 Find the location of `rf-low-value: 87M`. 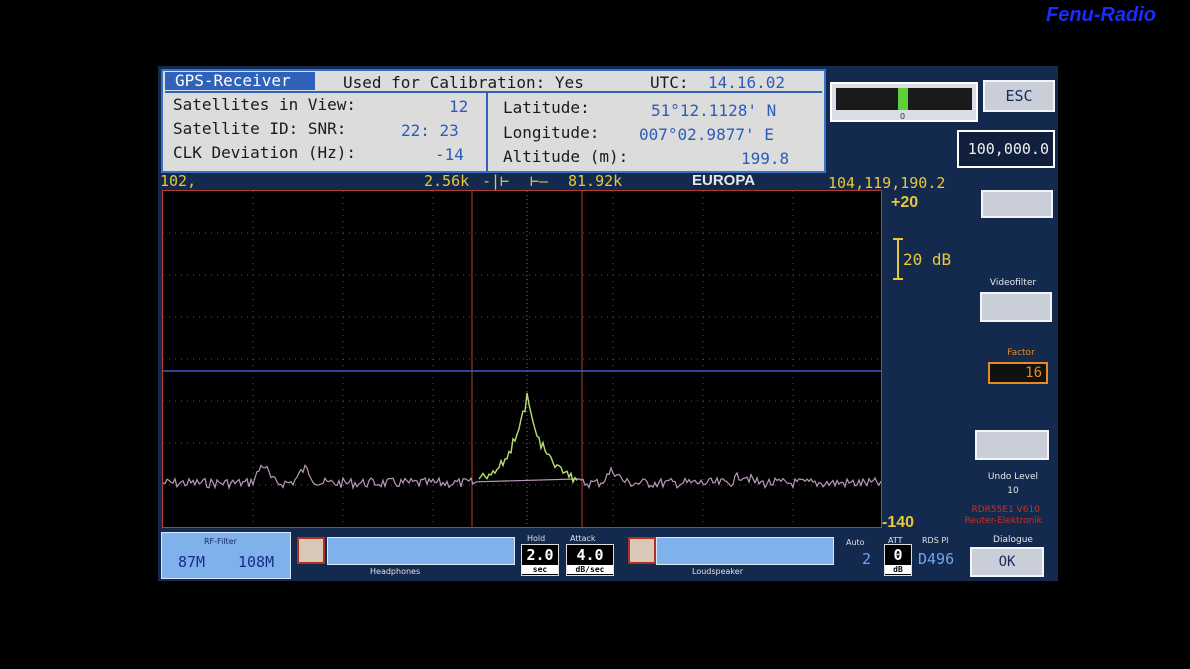

rf-low-value: 87M is located at coordinates (192, 562).